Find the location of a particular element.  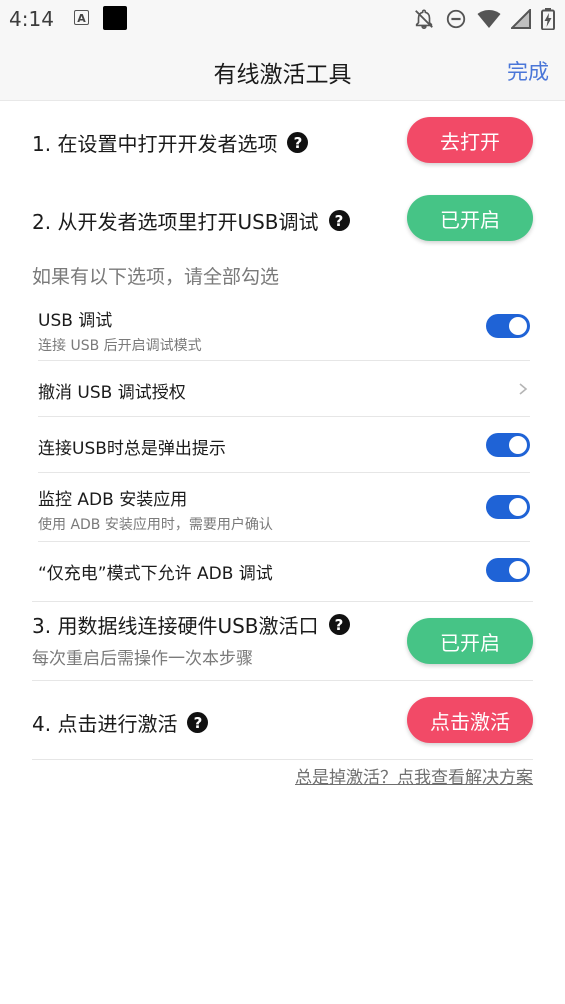

option-usb-debugging: USB 调试 连接 USB 后开启调试模式 is located at coordinates (284, 330).